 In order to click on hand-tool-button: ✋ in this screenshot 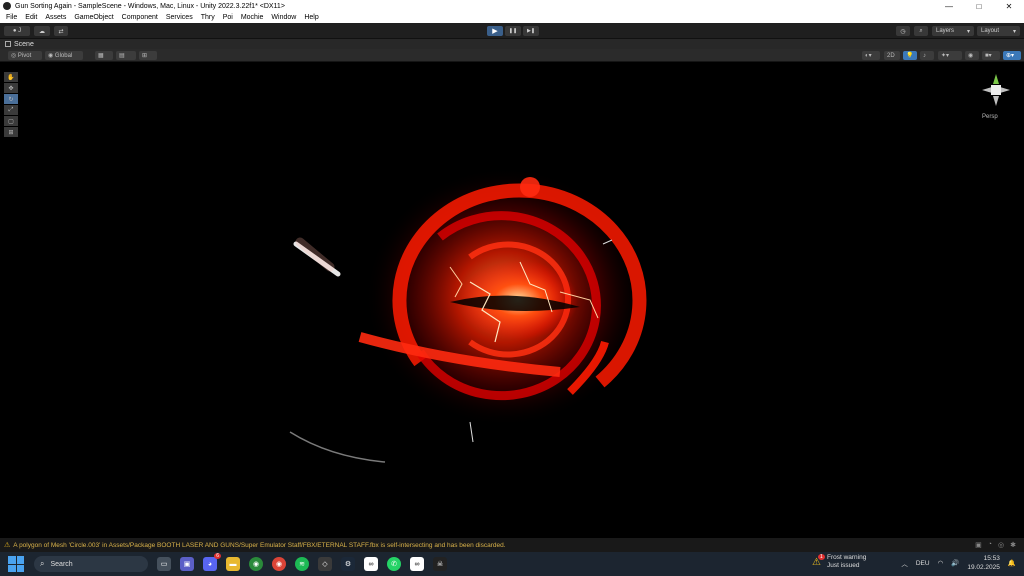, I will do `click(11, 77)`.